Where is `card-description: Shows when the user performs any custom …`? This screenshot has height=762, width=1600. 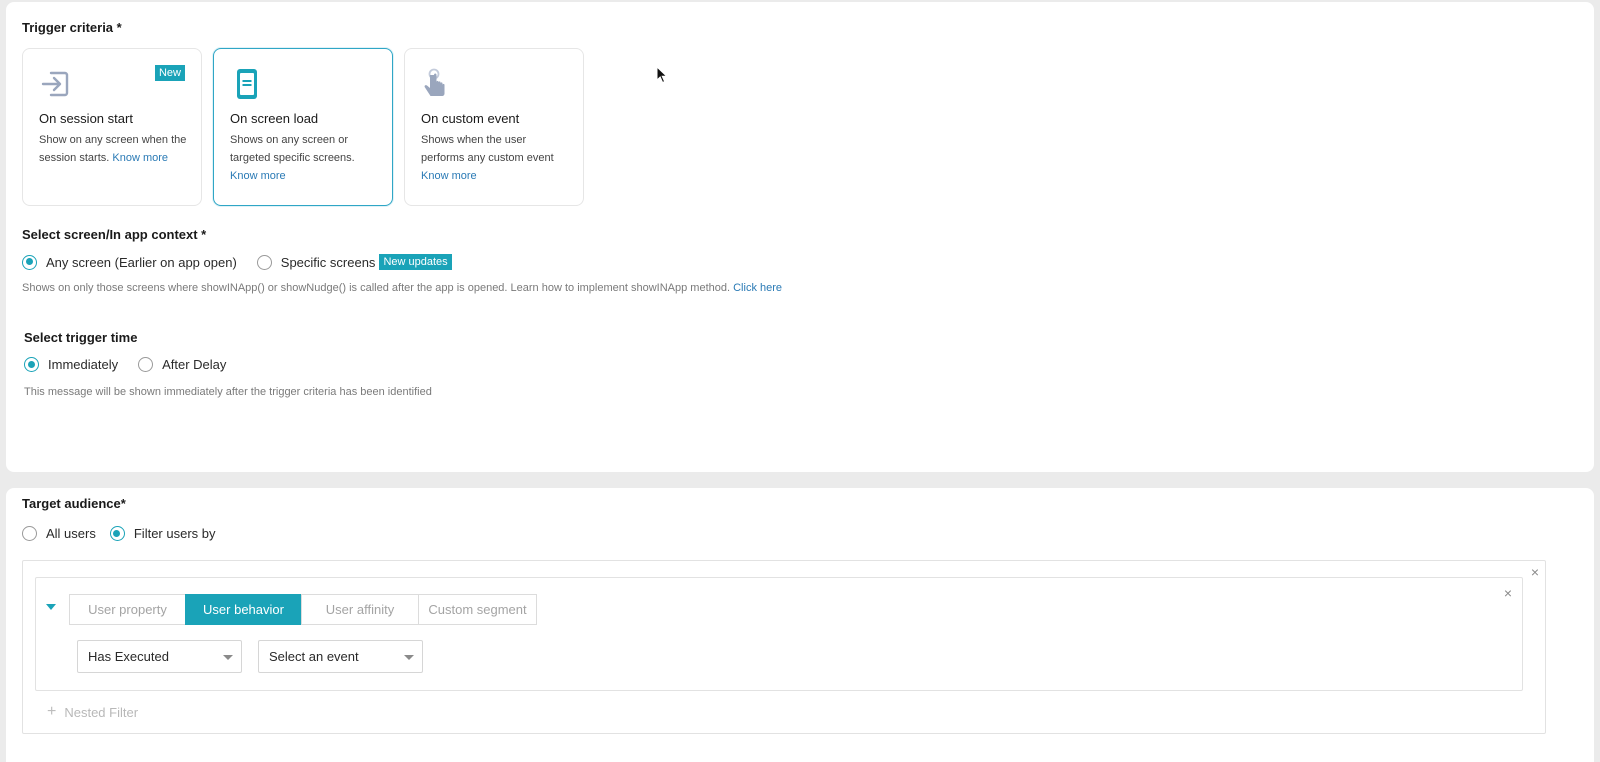
card-description: Shows when the user performs any custom … is located at coordinates (496, 158).